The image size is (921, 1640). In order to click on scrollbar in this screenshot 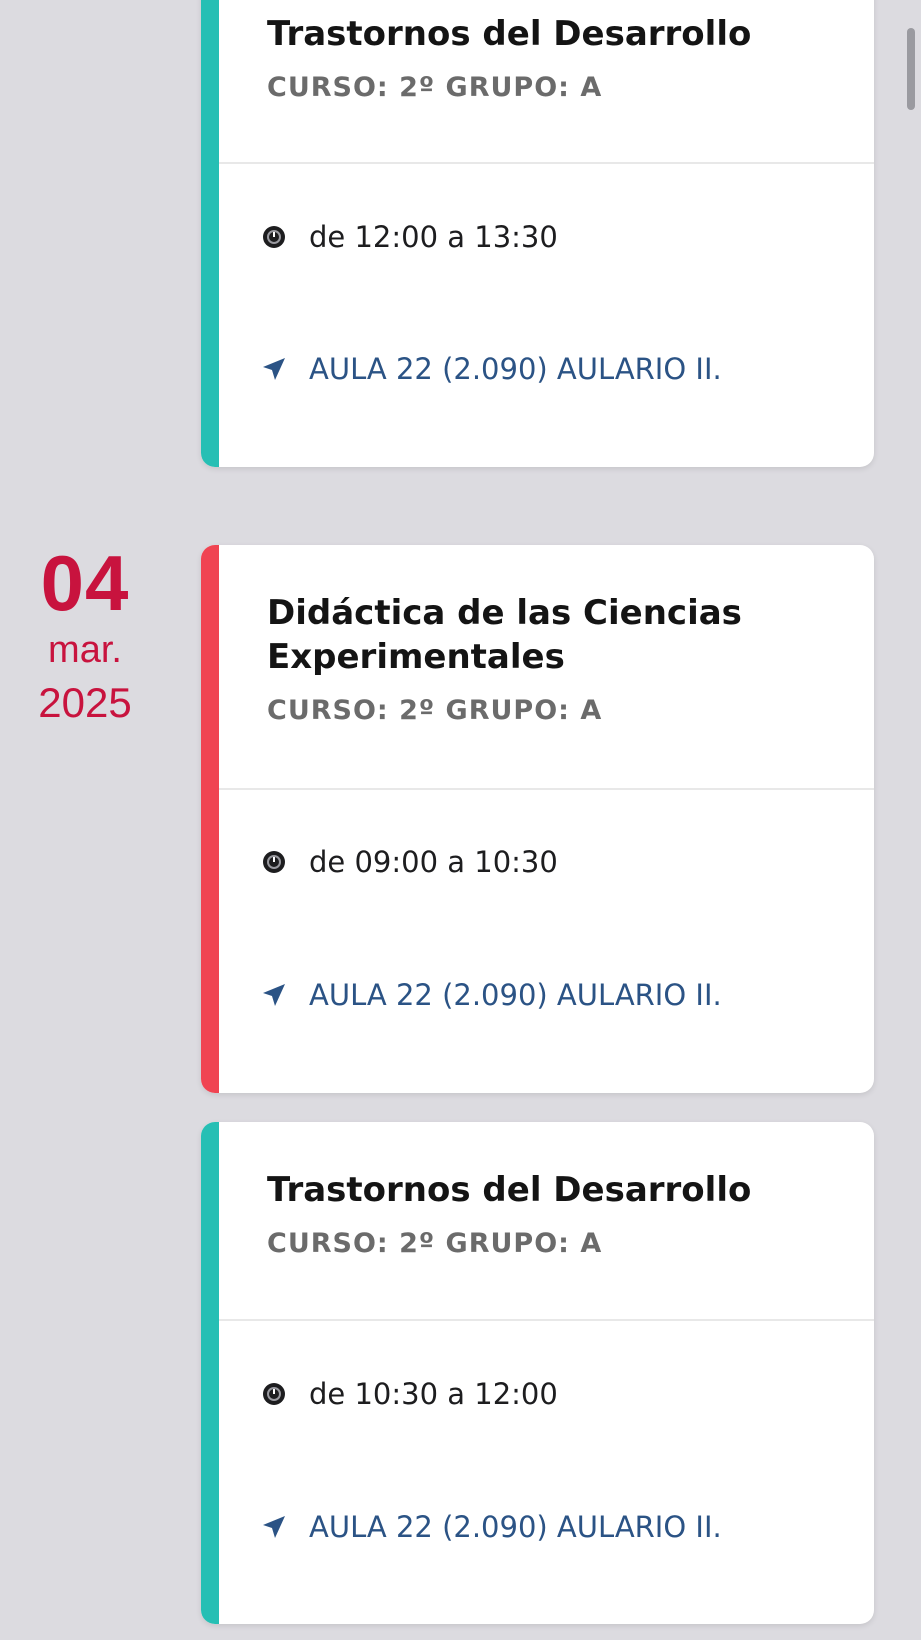, I will do `click(911, 69)`.